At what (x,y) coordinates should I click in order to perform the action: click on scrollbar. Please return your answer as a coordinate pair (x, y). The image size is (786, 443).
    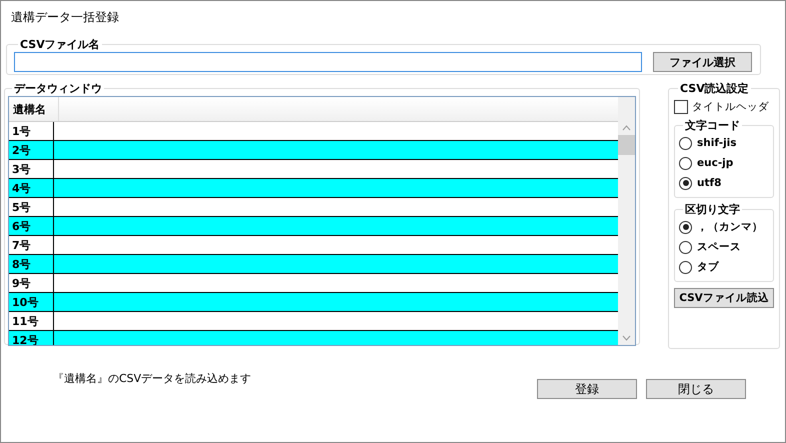
    Looking at the image, I should click on (626, 221).